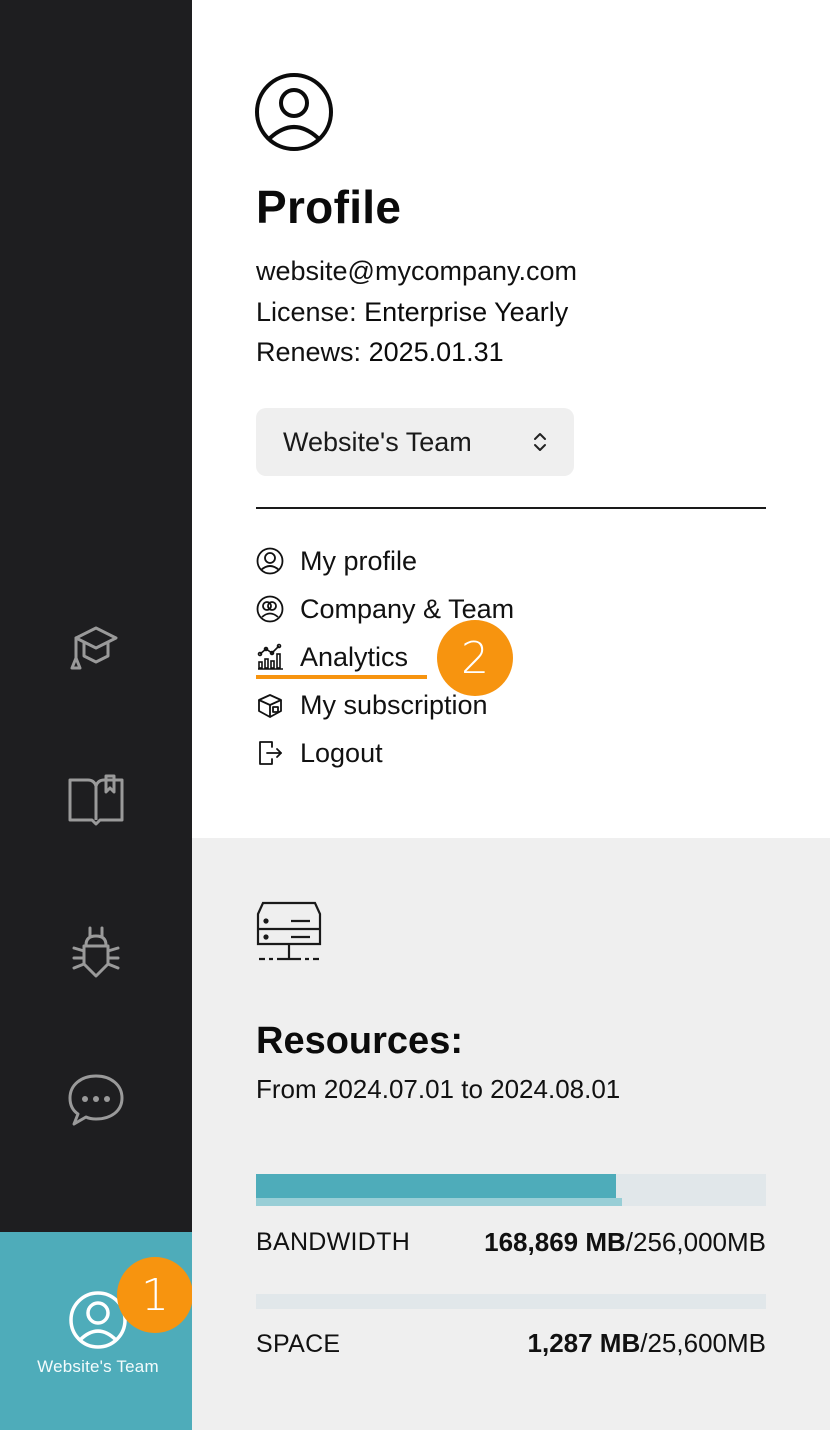  What do you see at coordinates (394, 704) in the screenshot?
I see `menu-label: My subscription` at bounding box center [394, 704].